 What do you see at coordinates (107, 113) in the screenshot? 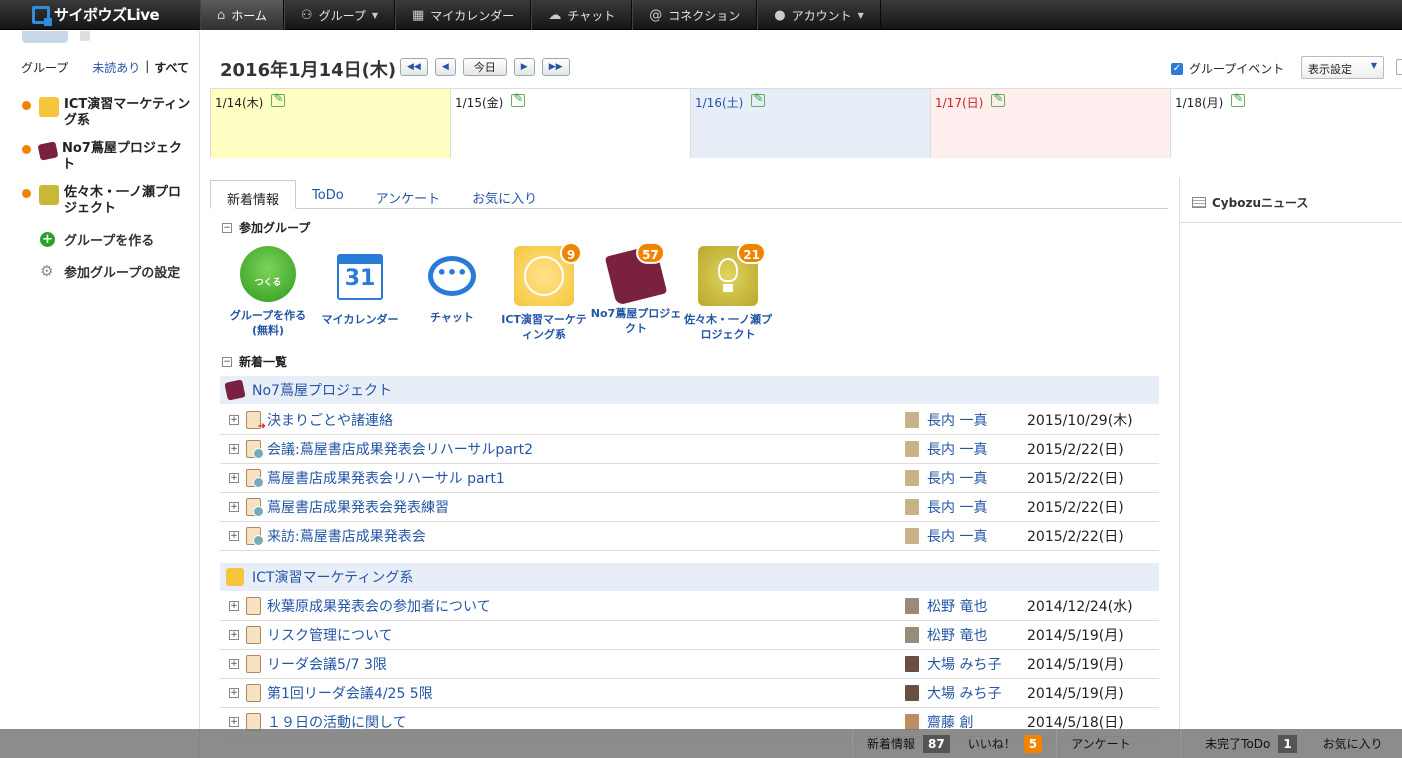
I see `sidebar-item-ict: ICT演習マーケティング系` at bounding box center [107, 113].